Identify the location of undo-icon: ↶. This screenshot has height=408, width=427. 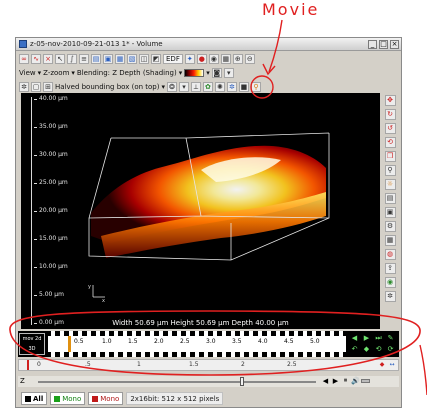
(354, 349).